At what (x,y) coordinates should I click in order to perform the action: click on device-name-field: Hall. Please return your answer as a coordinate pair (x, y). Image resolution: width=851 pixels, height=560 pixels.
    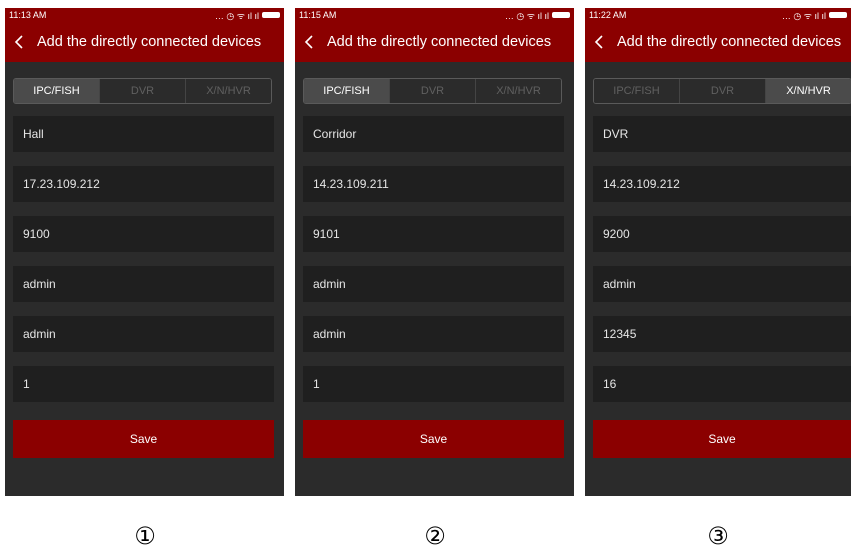
    Looking at the image, I should click on (143, 134).